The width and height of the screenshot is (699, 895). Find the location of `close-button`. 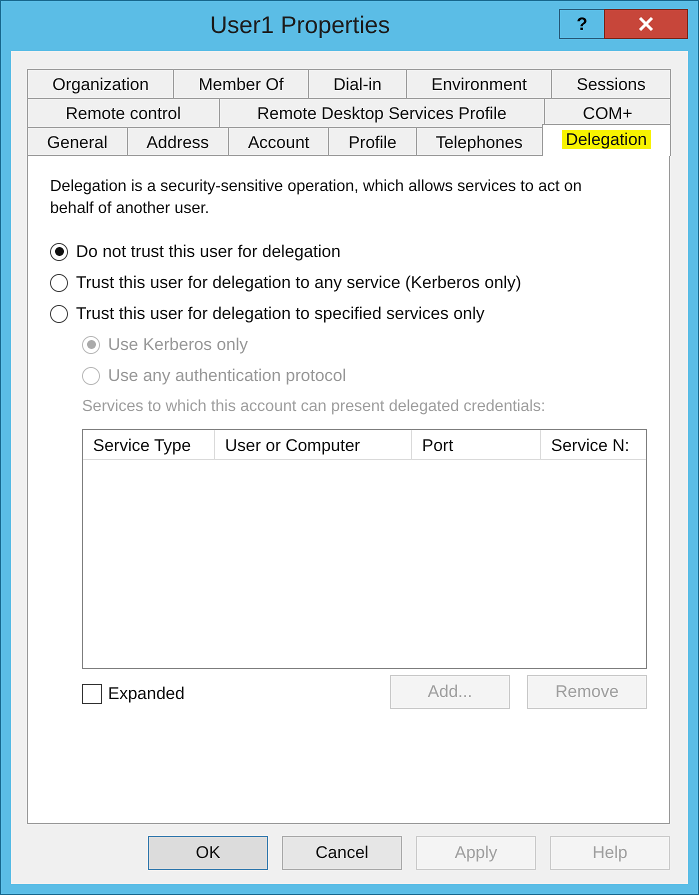

close-button is located at coordinates (646, 24).